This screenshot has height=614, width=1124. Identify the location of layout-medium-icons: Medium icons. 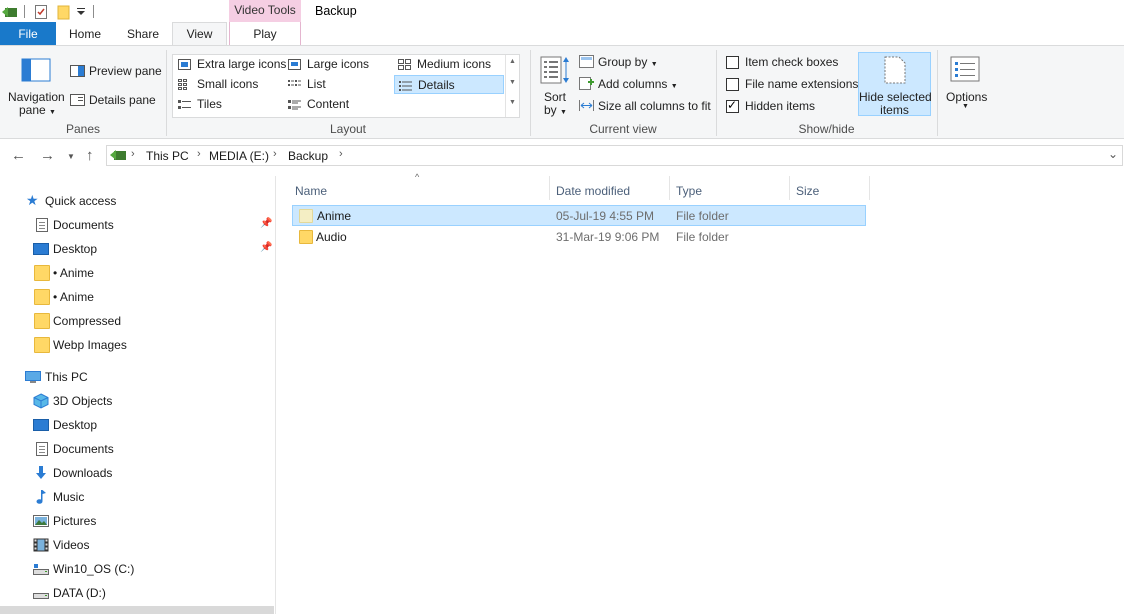
(449, 64).